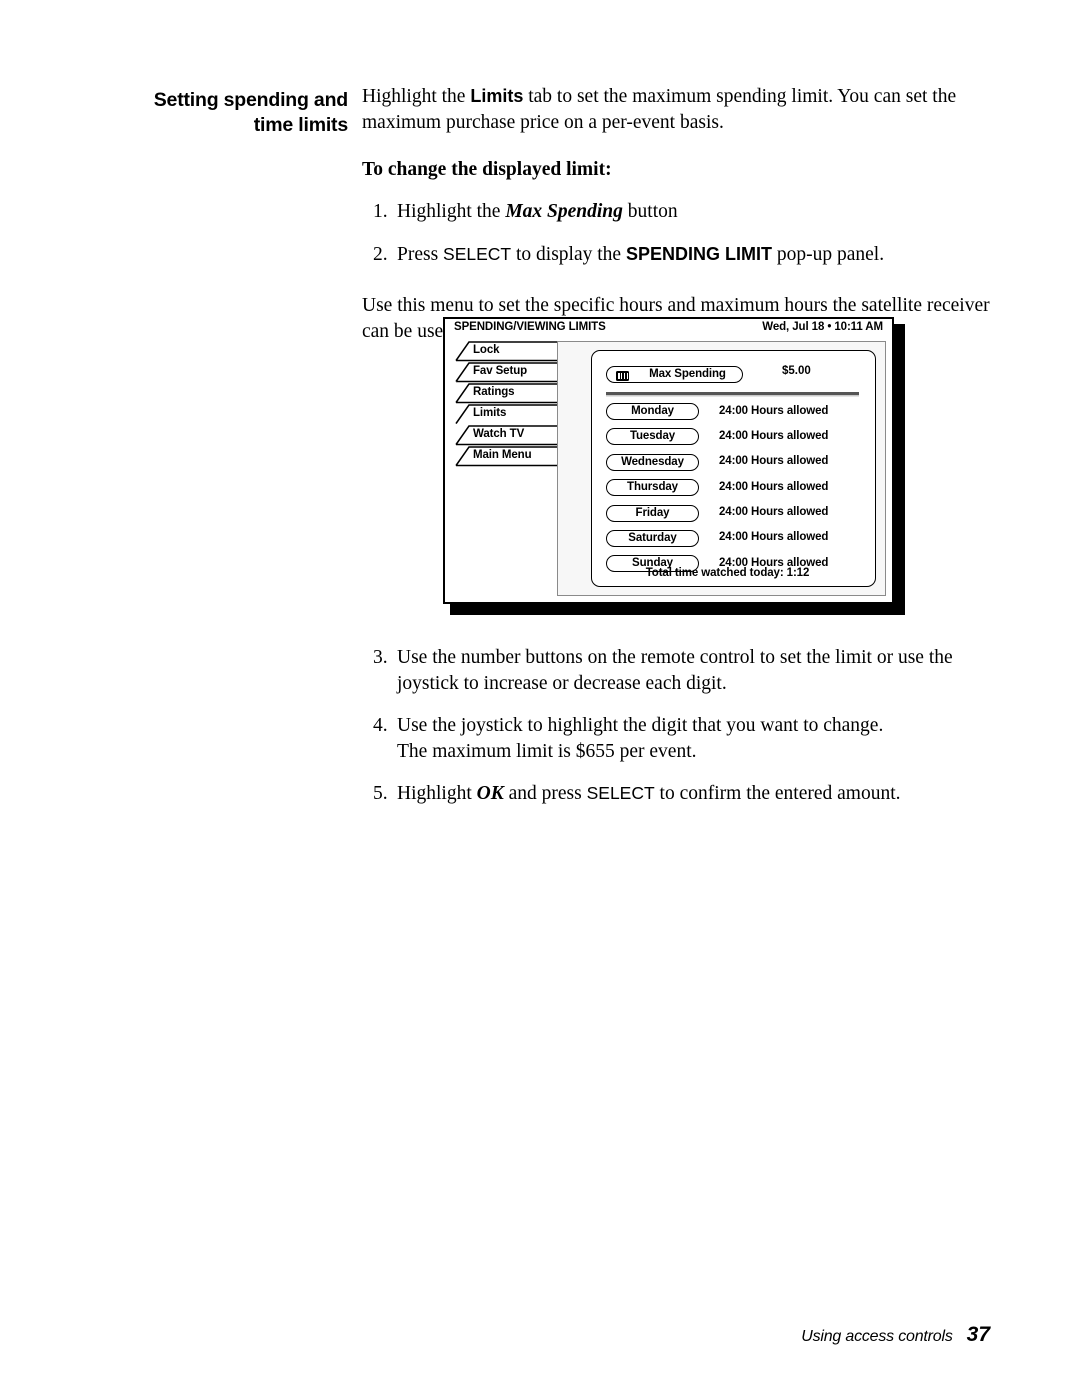 Image resolution: width=1080 pixels, height=1397 pixels. I want to click on day-button-monday: Monday, so click(652, 411).